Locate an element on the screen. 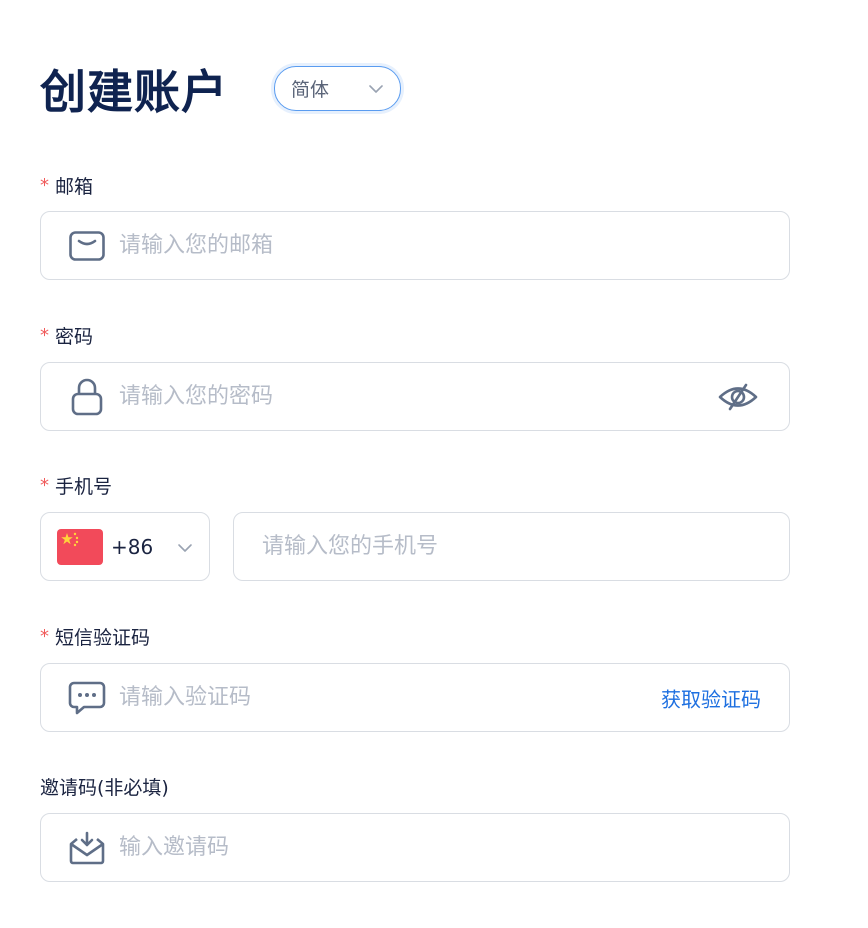 This screenshot has width=868, height=928. country-code-select: +86 is located at coordinates (125, 546).